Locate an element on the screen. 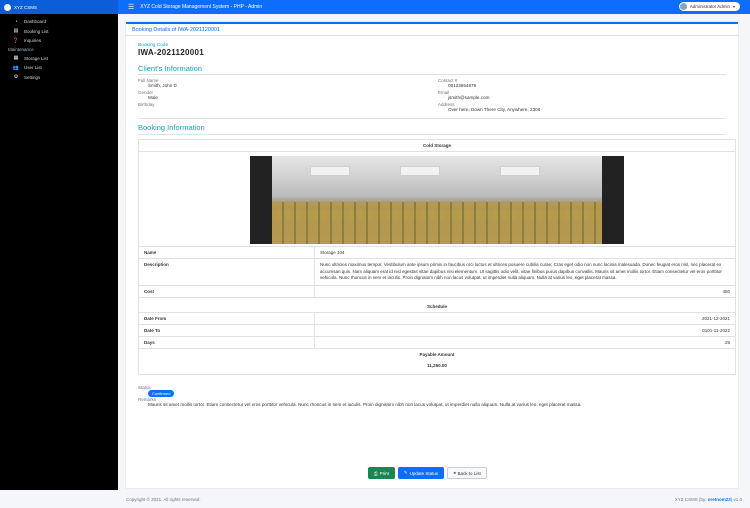  cost-value: 450 is located at coordinates (525, 291).